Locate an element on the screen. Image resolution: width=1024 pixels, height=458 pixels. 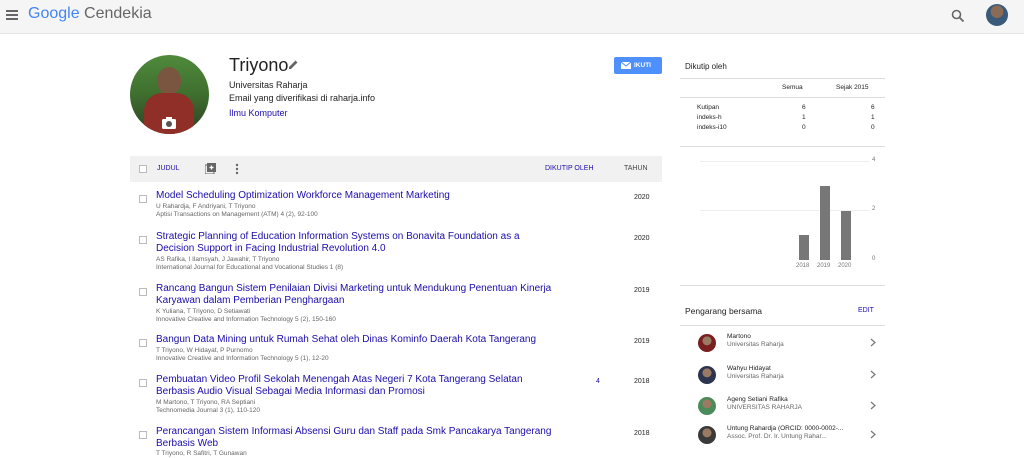
col-since: Sejak 2015 is located at coordinates (852, 87).